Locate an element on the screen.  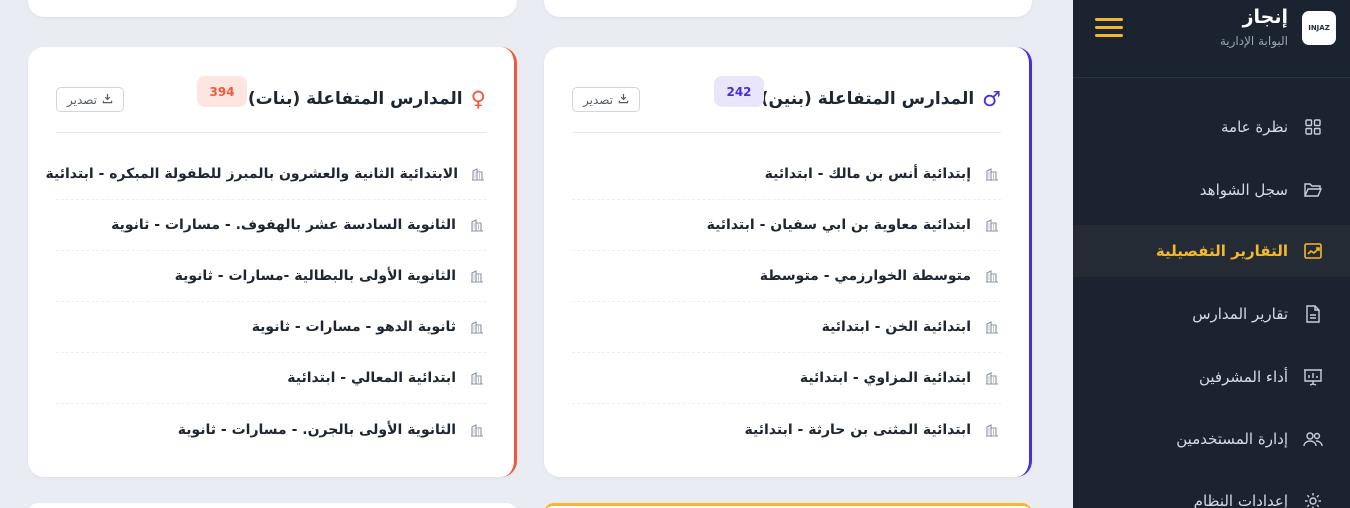
top-card-left is located at coordinates (272, 8).